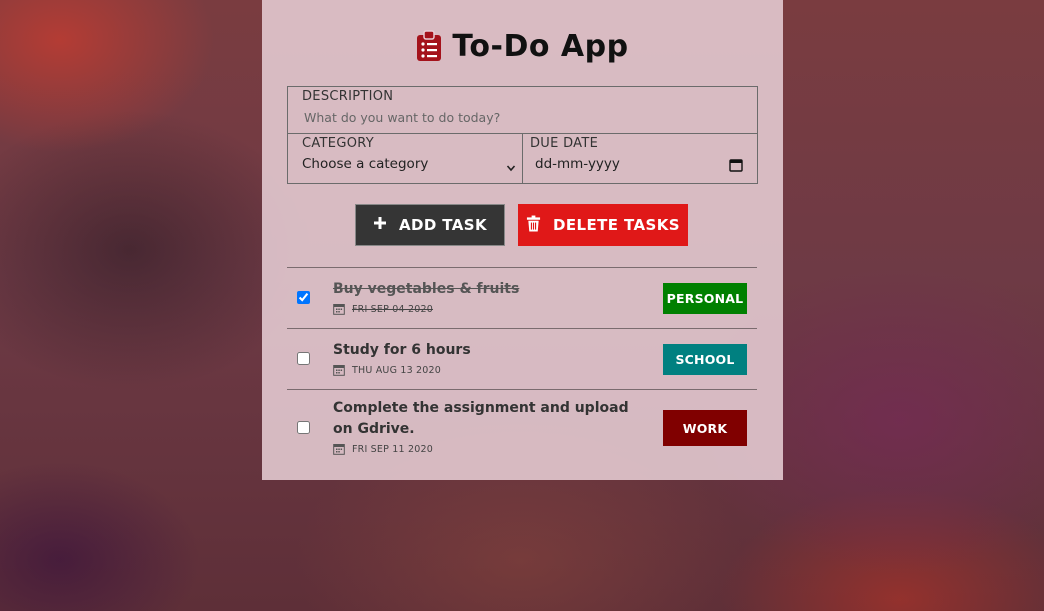  What do you see at coordinates (397, 370) in the screenshot?
I see `task-date: THU AUG 13 2020` at bounding box center [397, 370].